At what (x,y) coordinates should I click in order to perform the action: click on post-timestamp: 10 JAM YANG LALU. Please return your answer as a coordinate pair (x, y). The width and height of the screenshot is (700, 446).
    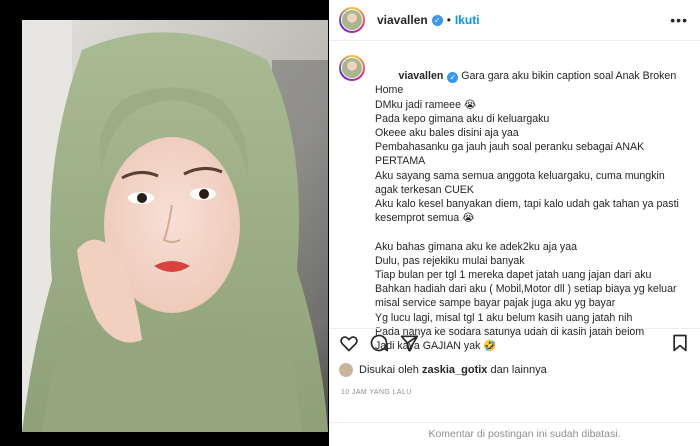
    Looking at the image, I should click on (376, 392).